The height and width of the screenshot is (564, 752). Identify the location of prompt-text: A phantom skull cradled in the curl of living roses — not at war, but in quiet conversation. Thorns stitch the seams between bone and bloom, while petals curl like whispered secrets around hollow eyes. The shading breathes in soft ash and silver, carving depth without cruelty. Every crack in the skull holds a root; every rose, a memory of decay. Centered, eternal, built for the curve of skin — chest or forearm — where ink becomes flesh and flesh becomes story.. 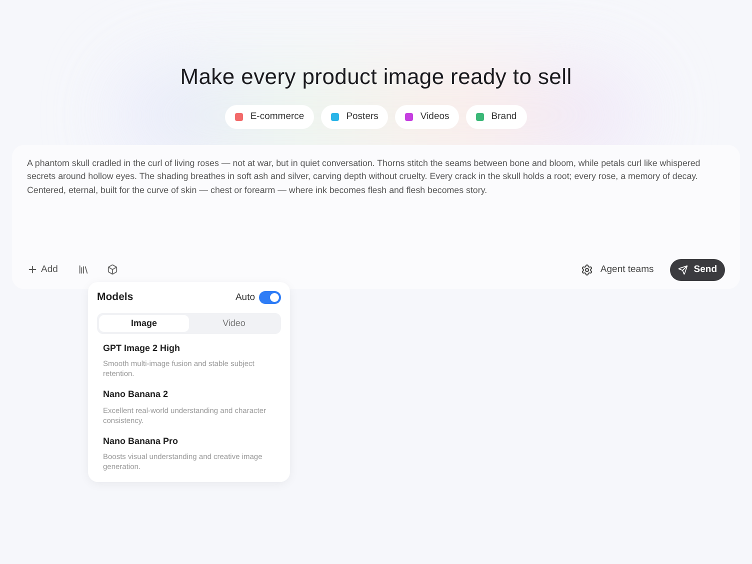
(376, 177).